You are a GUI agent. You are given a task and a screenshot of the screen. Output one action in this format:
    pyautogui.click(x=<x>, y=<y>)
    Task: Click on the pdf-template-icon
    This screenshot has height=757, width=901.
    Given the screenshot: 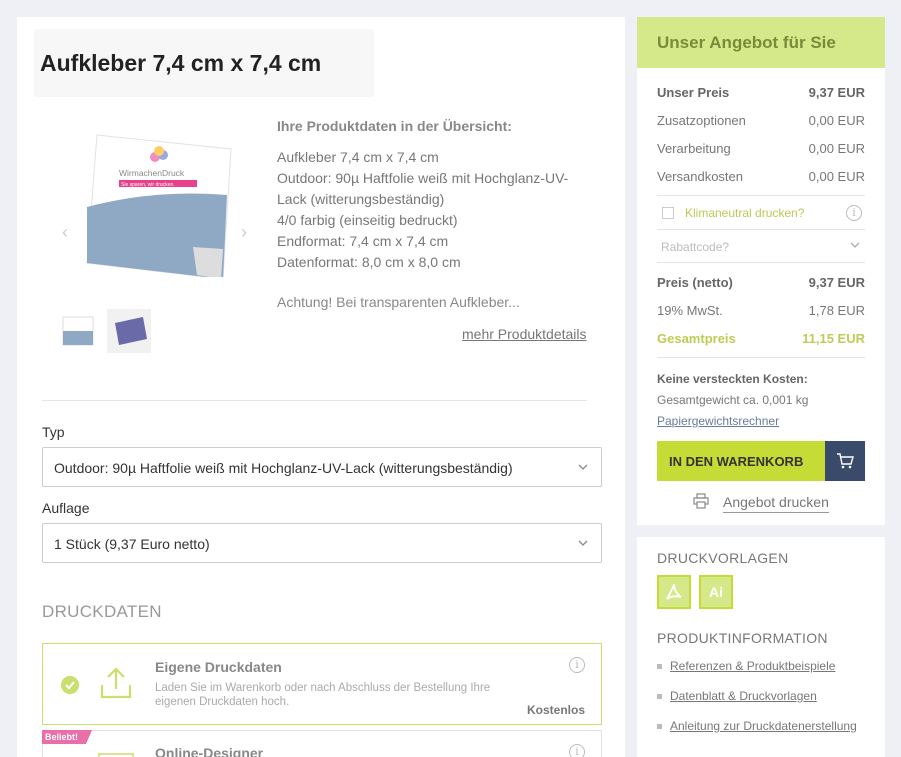 What is the action you would take?
    pyautogui.click(x=674, y=592)
    